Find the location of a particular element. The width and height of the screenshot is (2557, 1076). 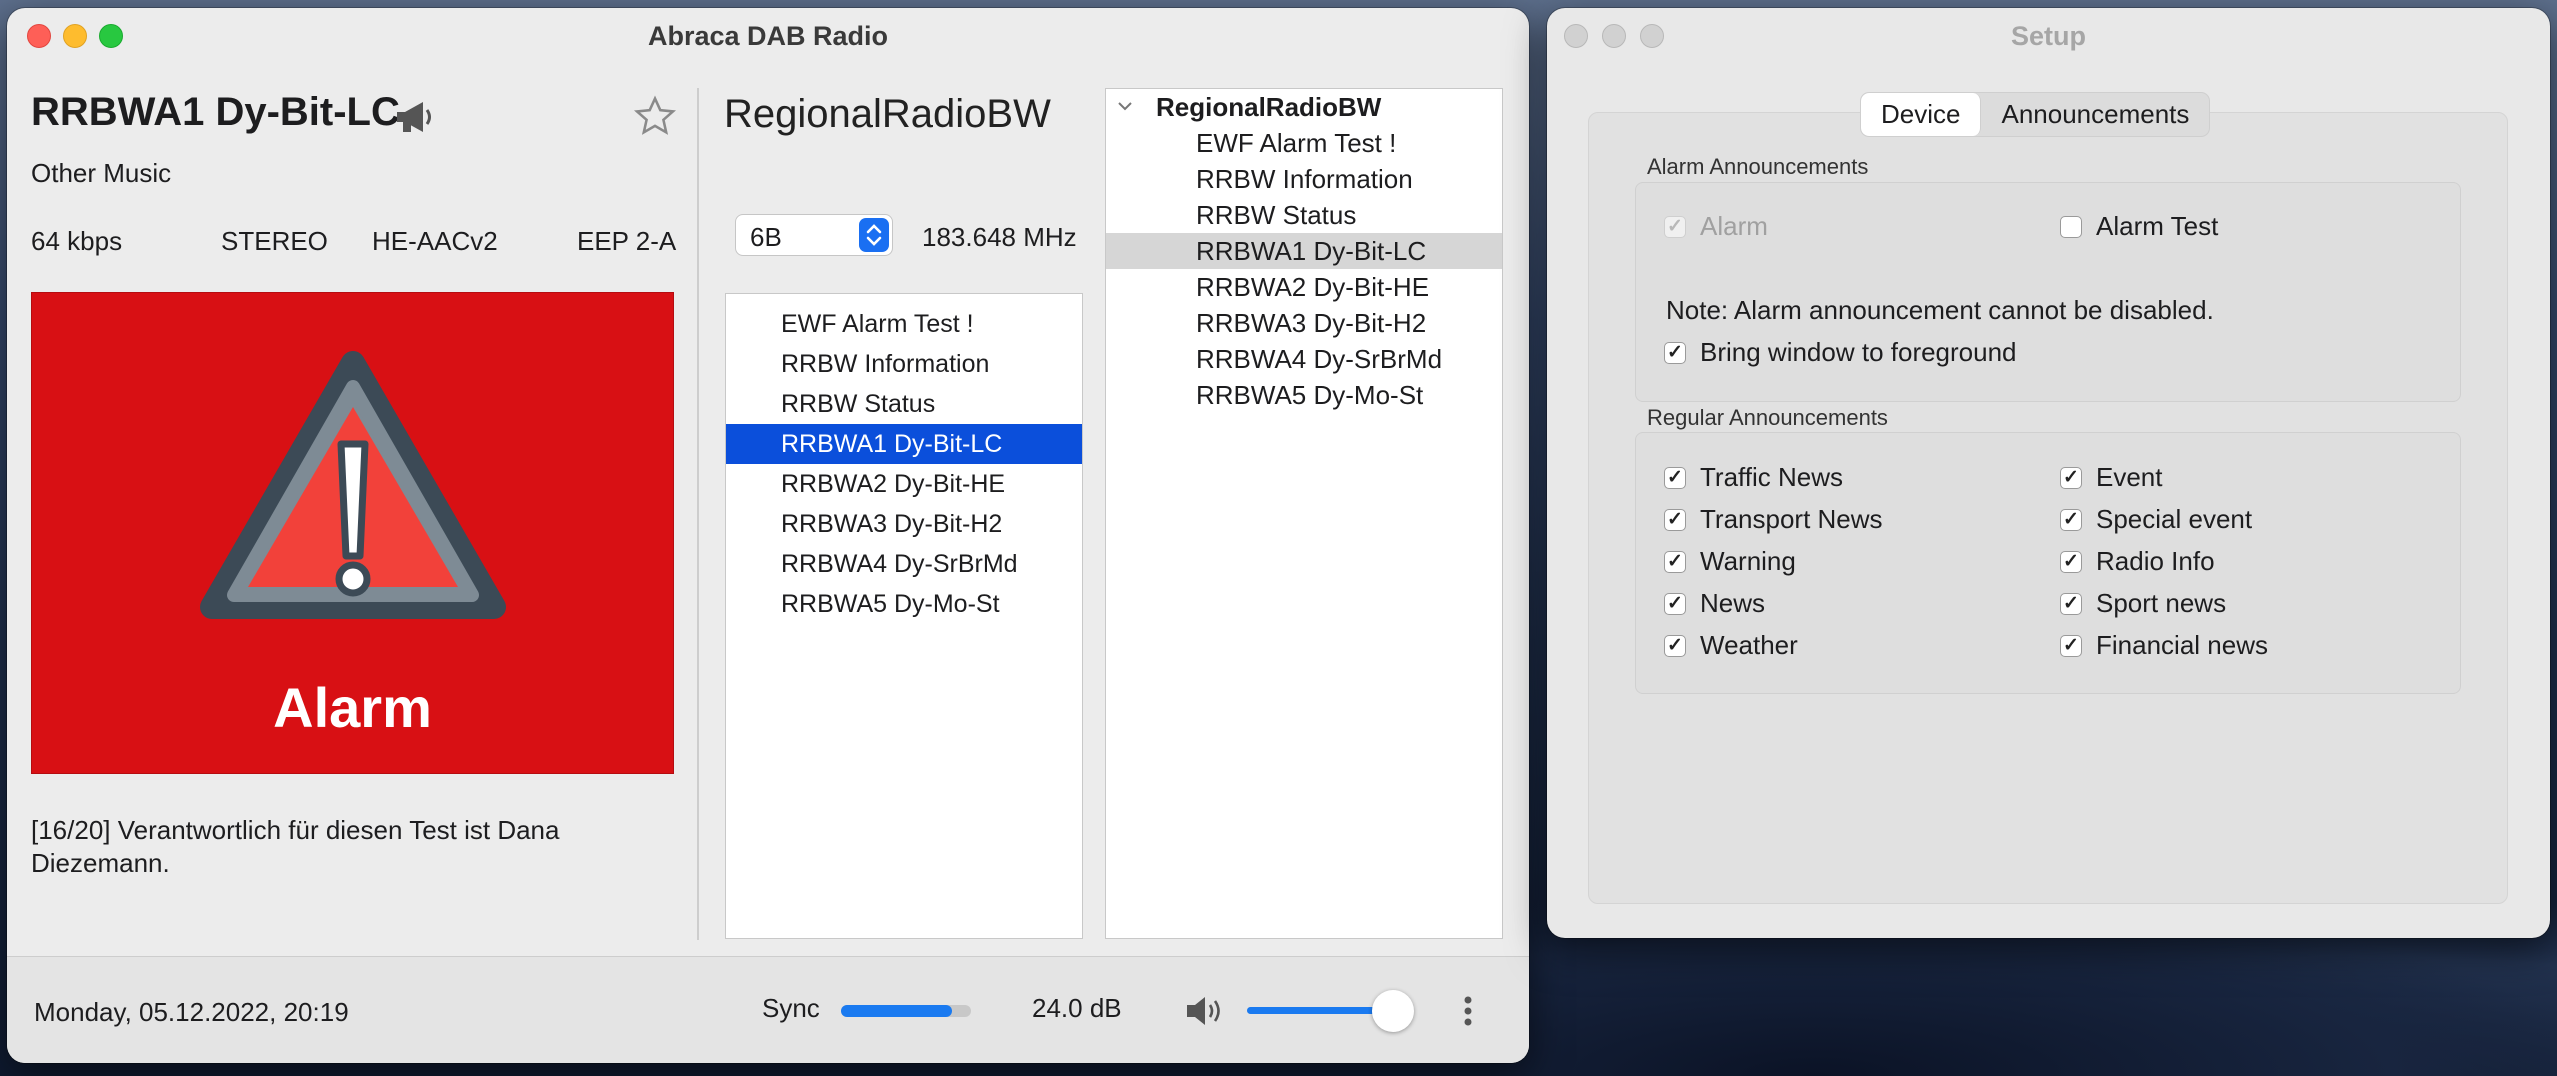

checkbox-label: Radio Info is located at coordinates (2155, 561).